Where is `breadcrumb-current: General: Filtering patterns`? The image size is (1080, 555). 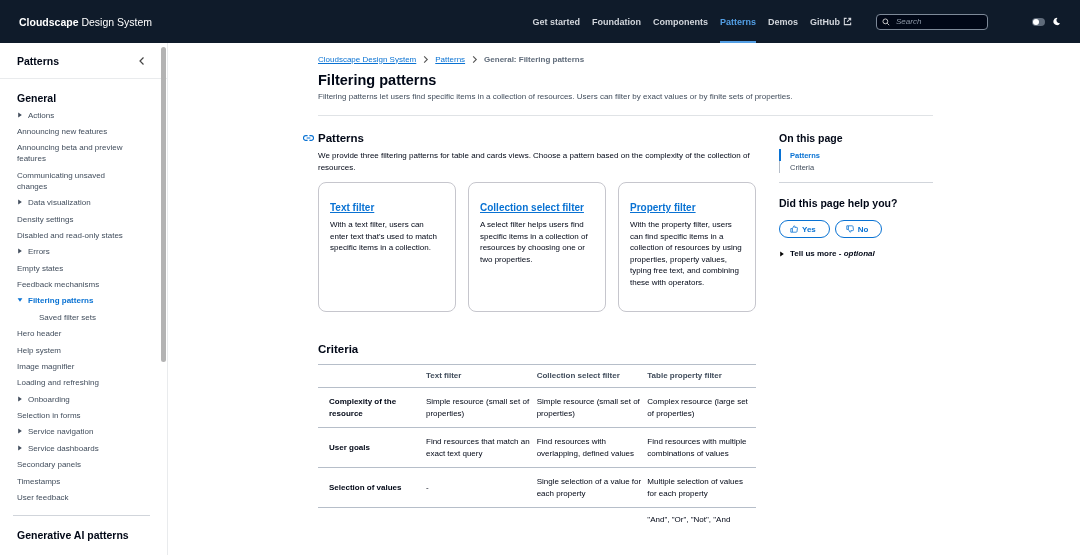 breadcrumb-current: General: Filtering patterns is located at coordinates (534, 59).